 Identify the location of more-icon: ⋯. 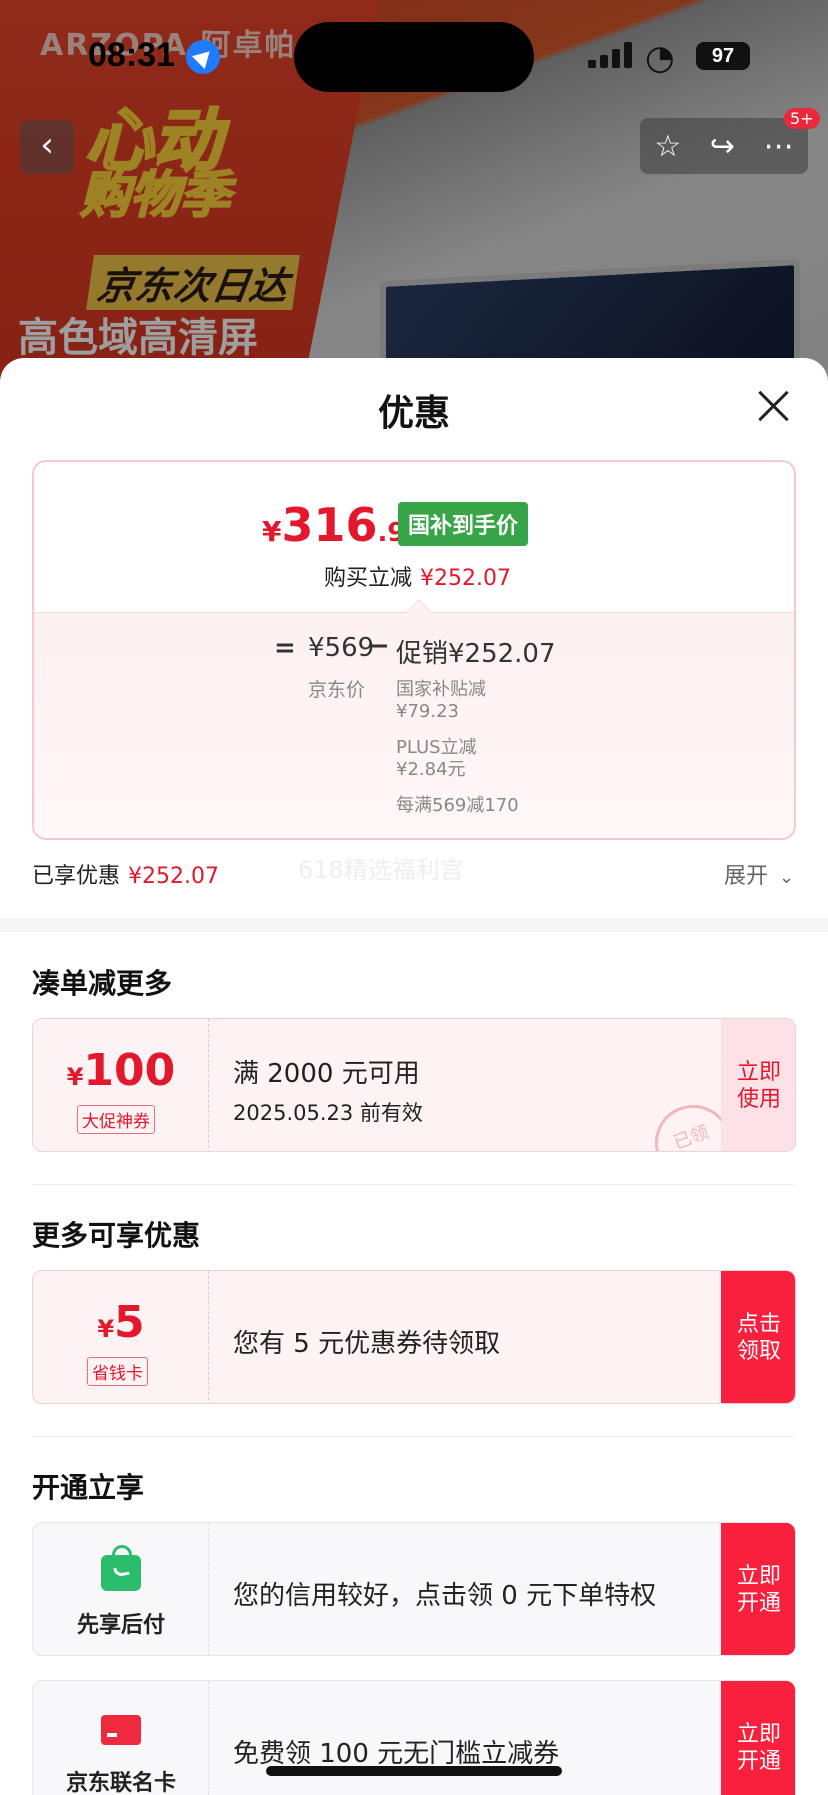
(779, 146).